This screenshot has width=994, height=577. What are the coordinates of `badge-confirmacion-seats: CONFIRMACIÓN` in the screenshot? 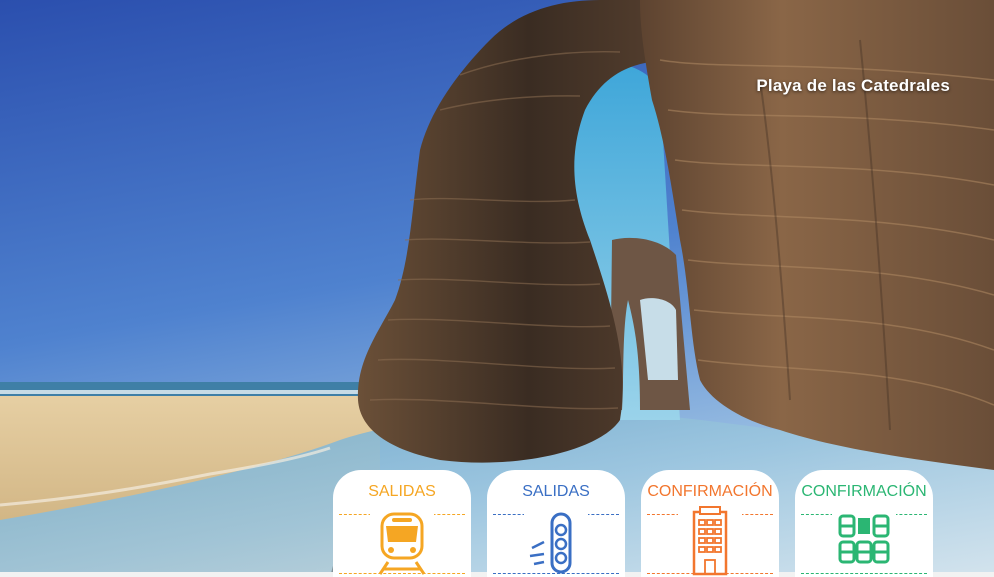 It's located at (864, 523).